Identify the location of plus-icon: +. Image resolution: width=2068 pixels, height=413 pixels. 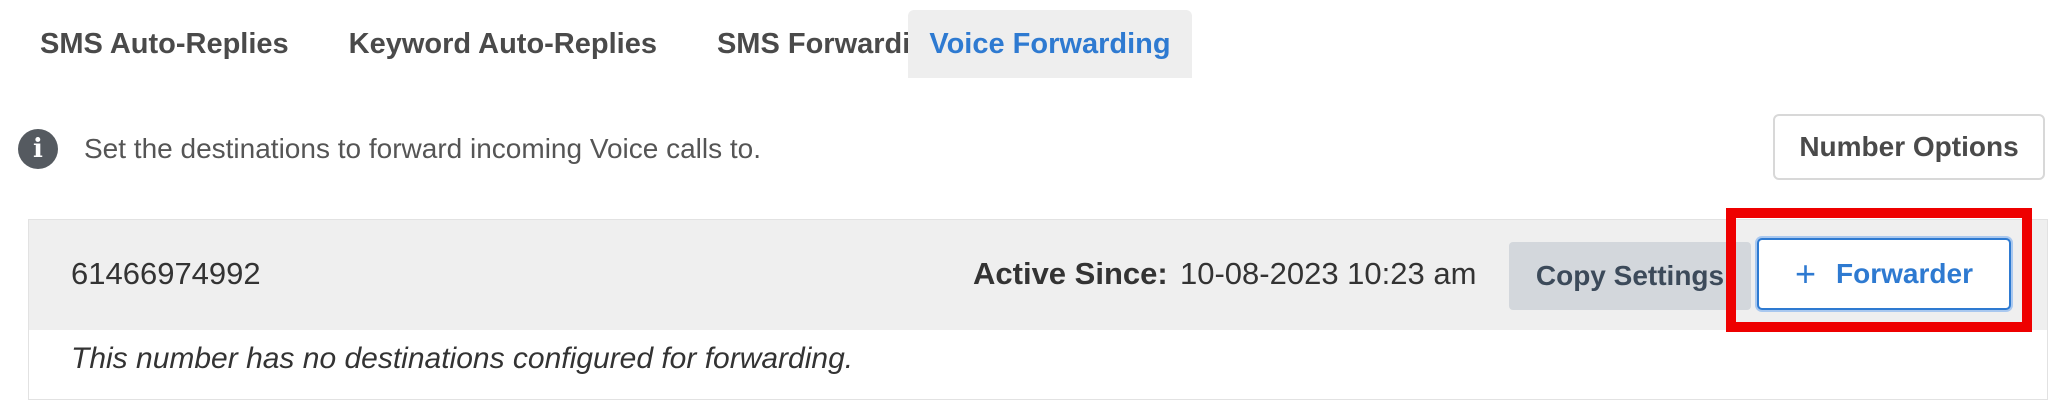
(1806, 273).